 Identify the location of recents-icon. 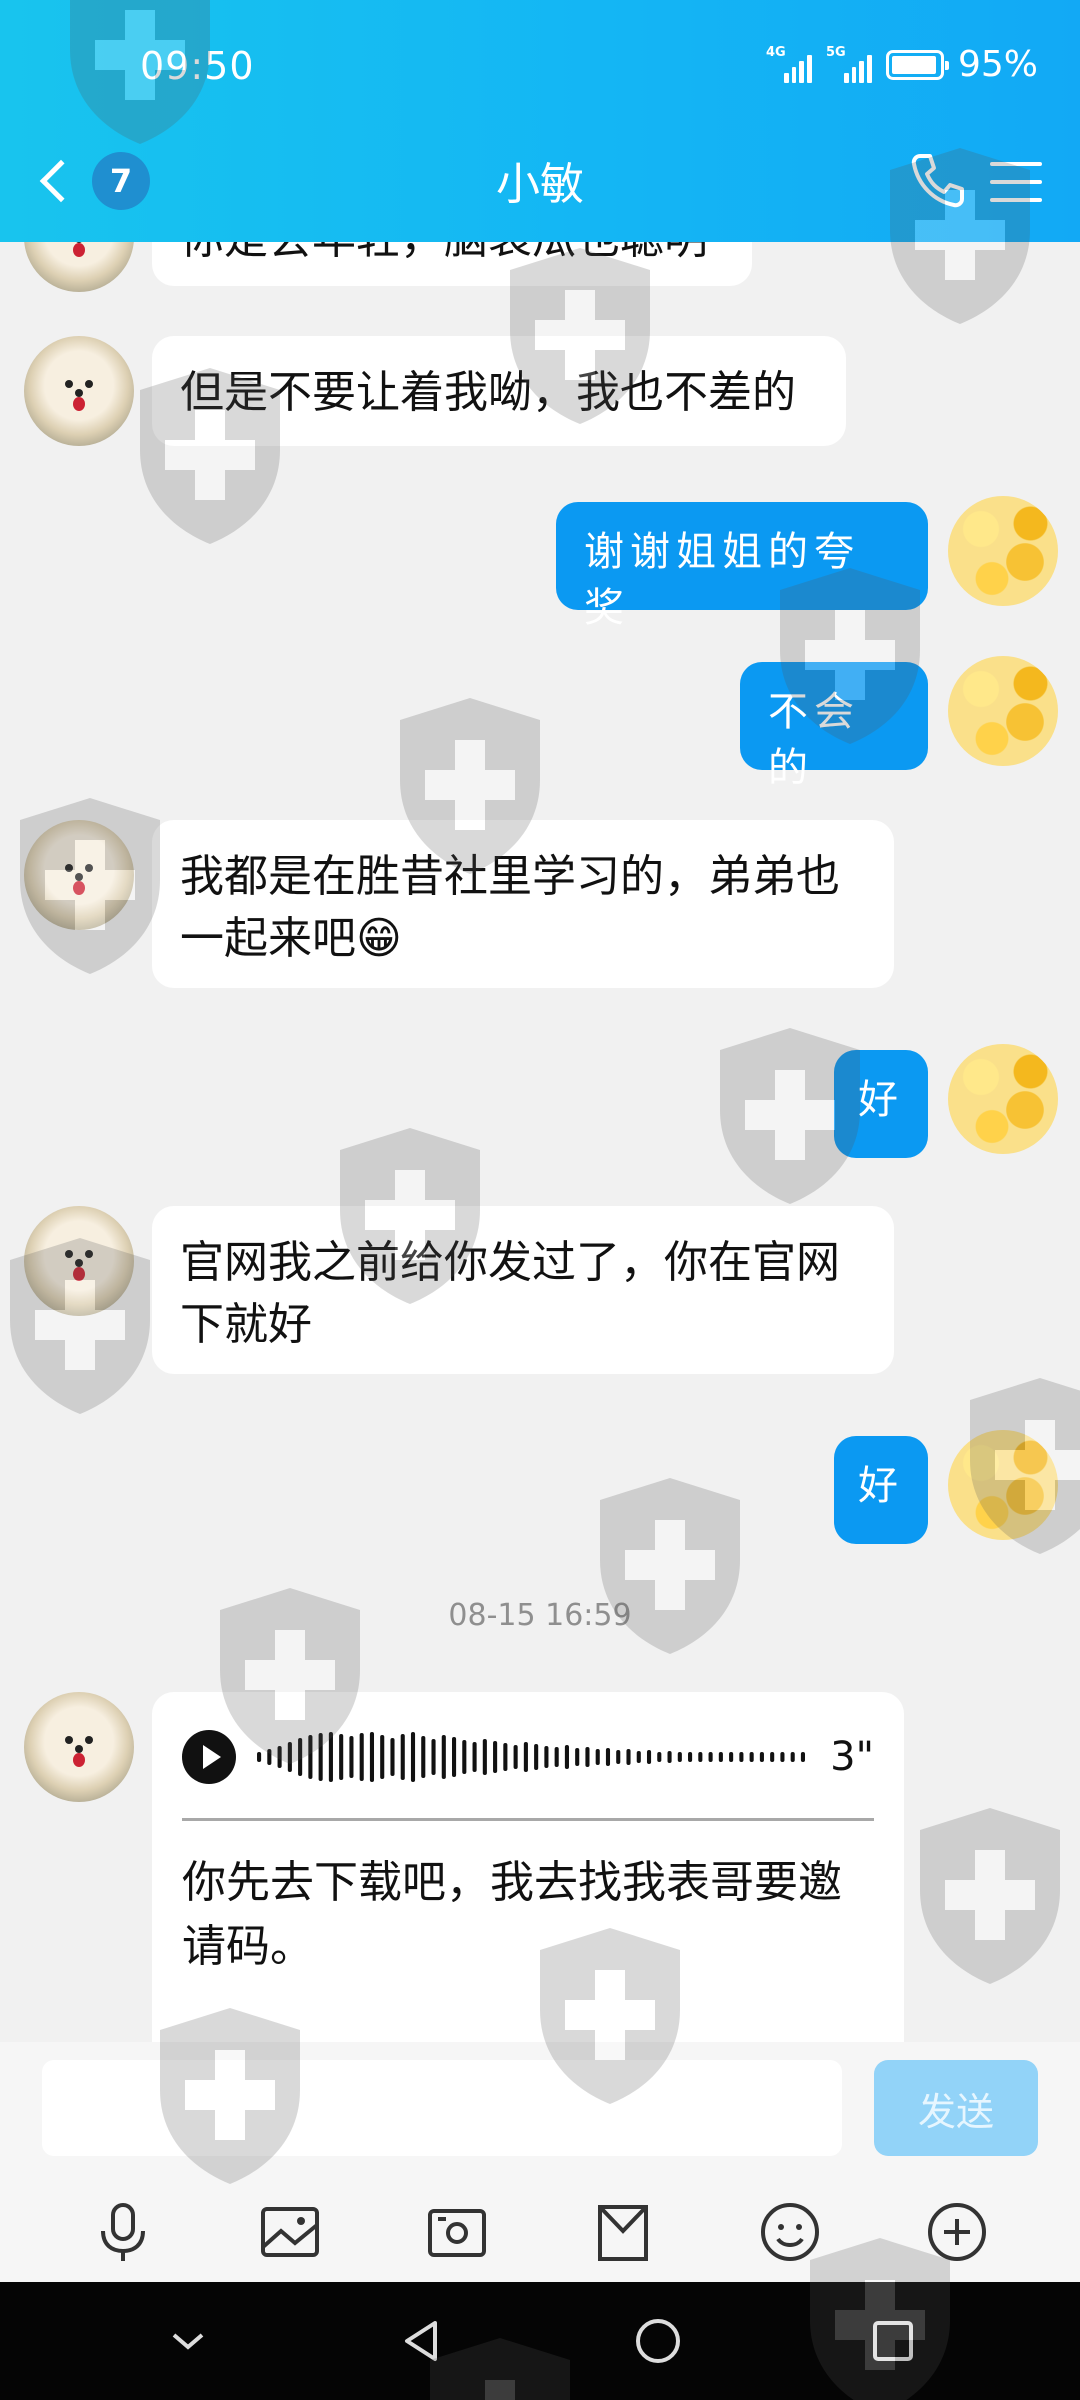
(893, 2341).